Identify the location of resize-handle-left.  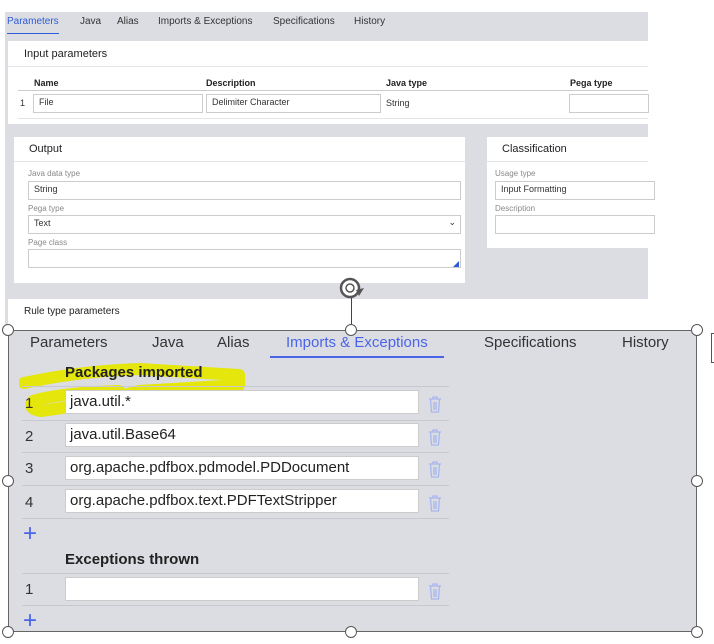
(8, 481).